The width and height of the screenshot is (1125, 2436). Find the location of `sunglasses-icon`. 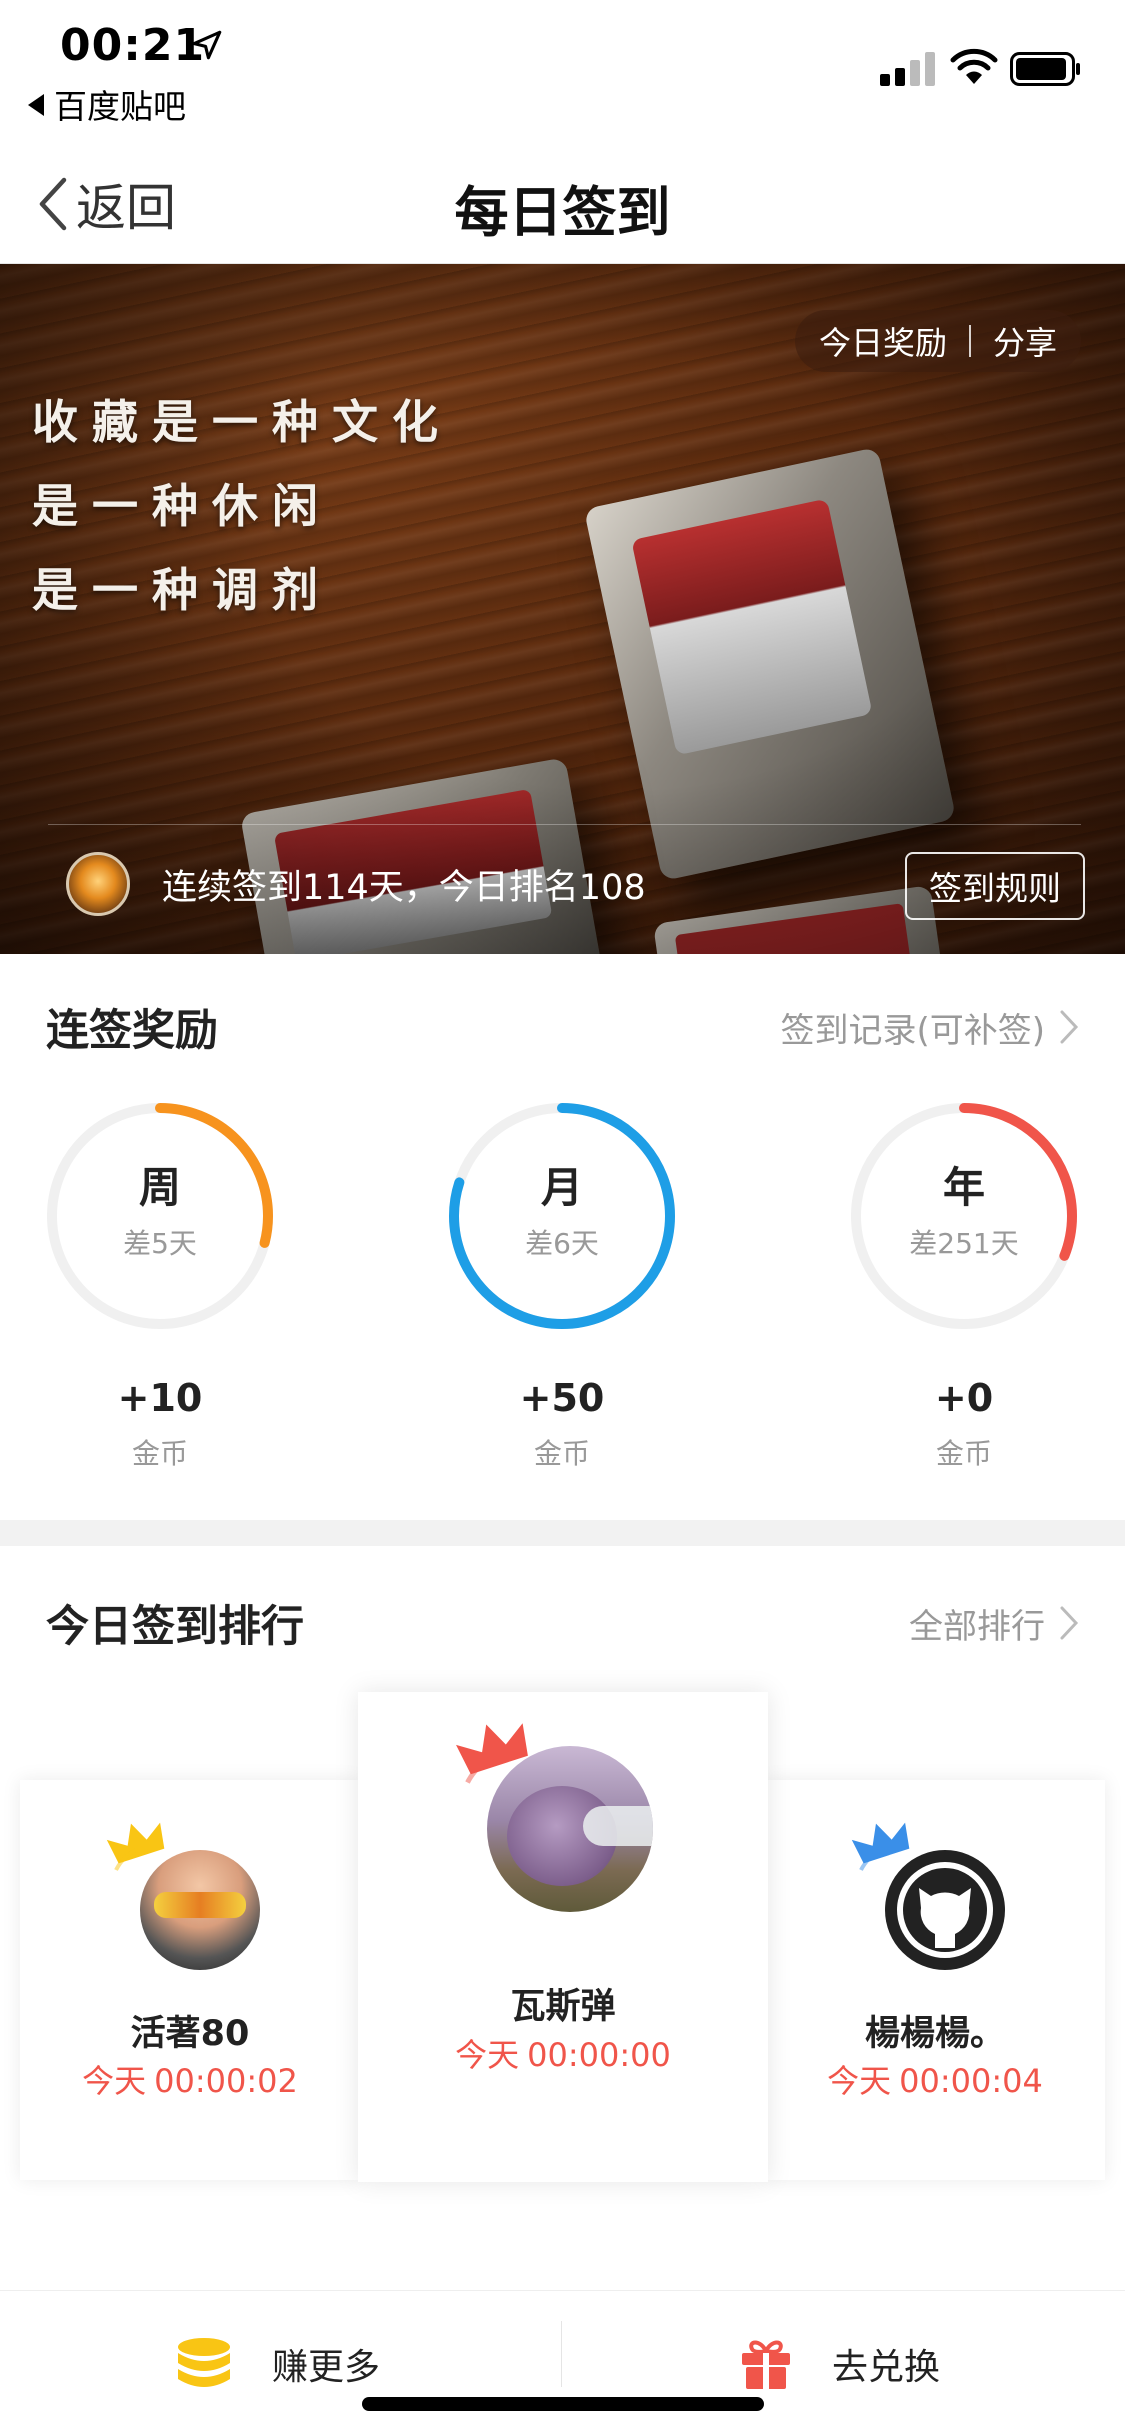

sunglasses-icon is located at coordinates (200, 1905).